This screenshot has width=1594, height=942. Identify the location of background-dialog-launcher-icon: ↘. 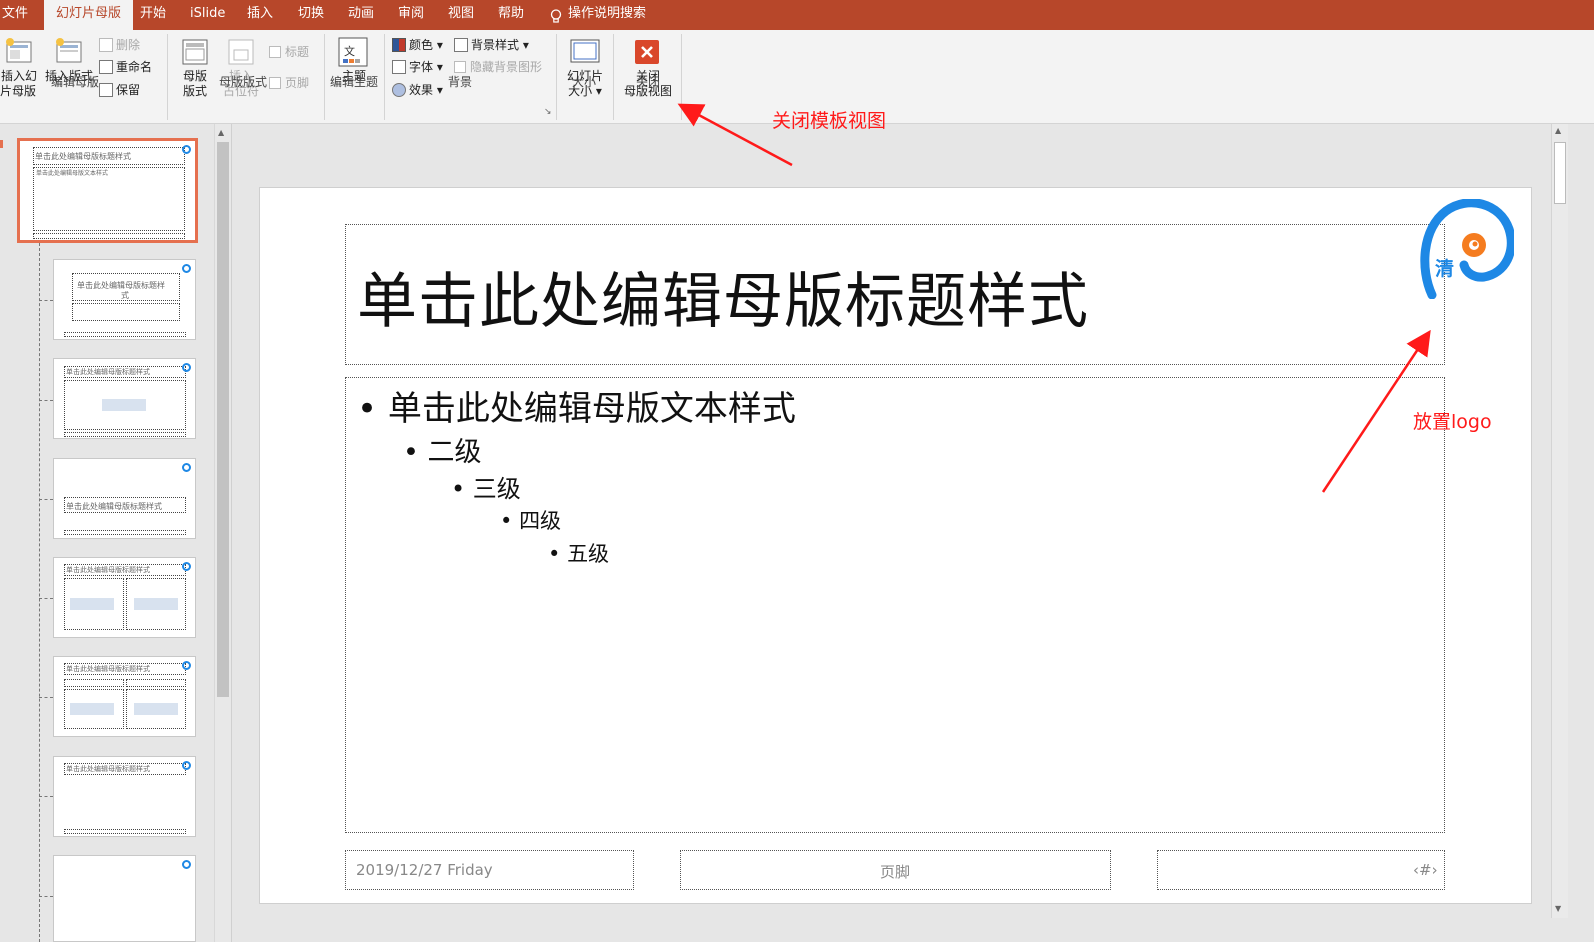
(548, 112).